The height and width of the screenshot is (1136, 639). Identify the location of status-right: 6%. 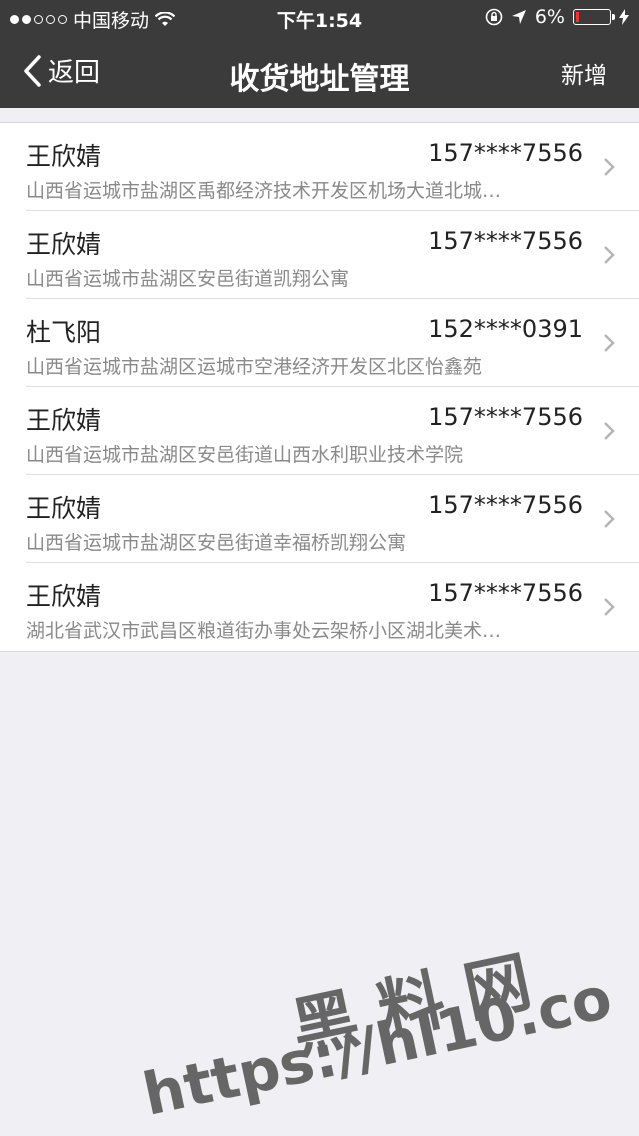
(557, 17).